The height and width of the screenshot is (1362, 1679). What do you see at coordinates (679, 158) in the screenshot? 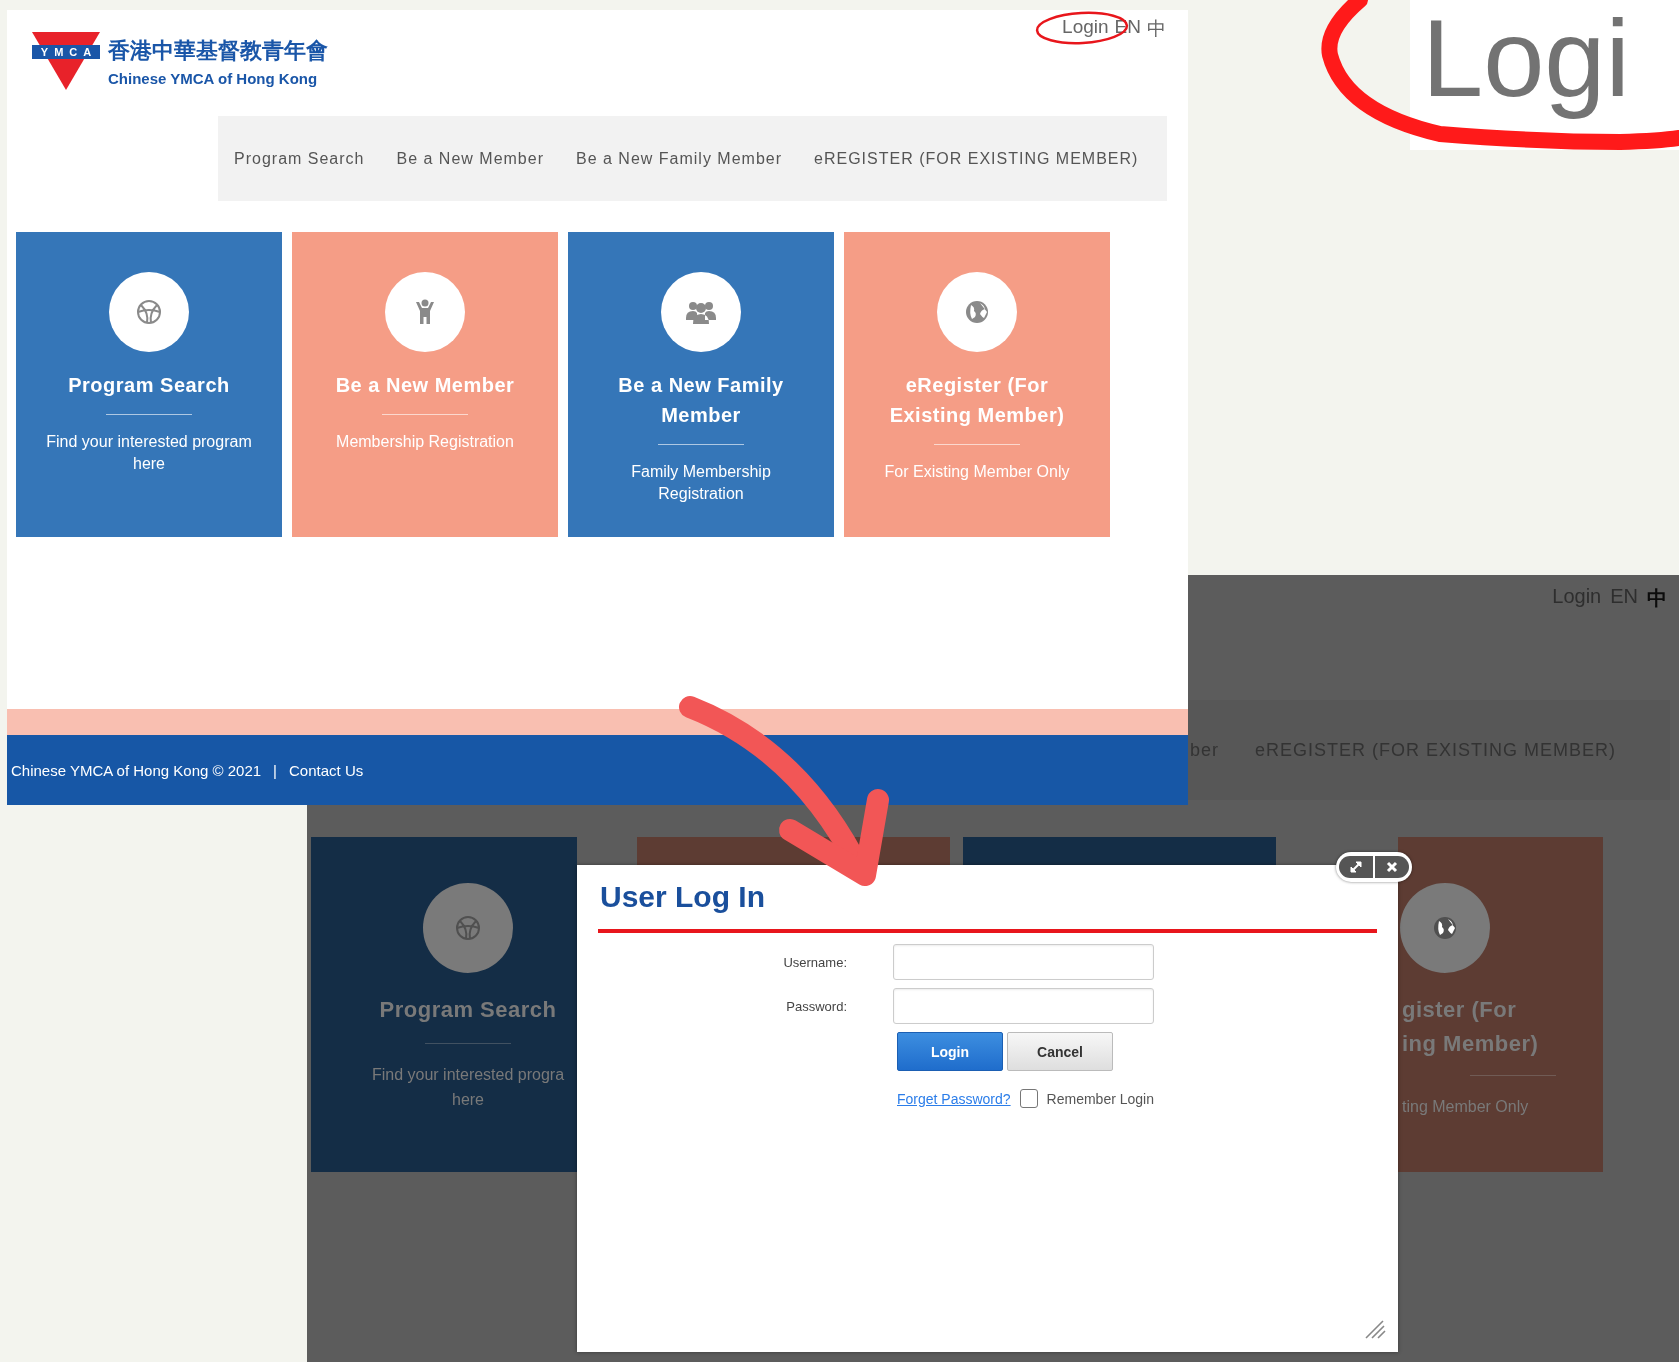
I see `nav-link: Be a New Family Member` at bounding box center [679, 158].